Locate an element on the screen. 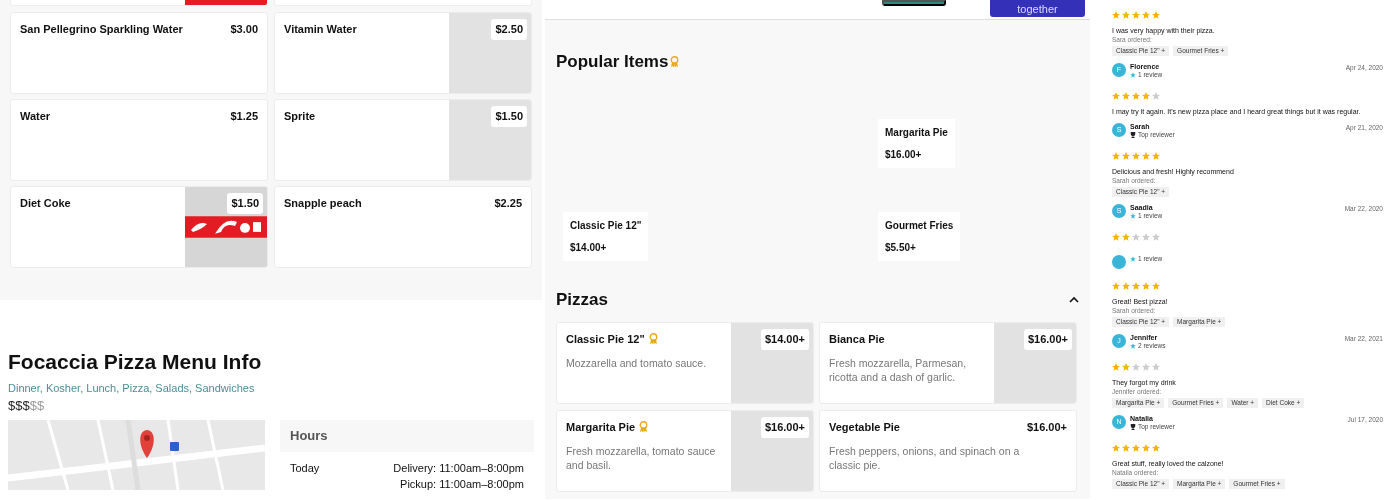 The height and width of the screenshot is (500, 1400). menu-card: Margarita Pie Fresh mozzarella, tomato sauce and basil. $16.00+ is located at coordinates (685, 451).